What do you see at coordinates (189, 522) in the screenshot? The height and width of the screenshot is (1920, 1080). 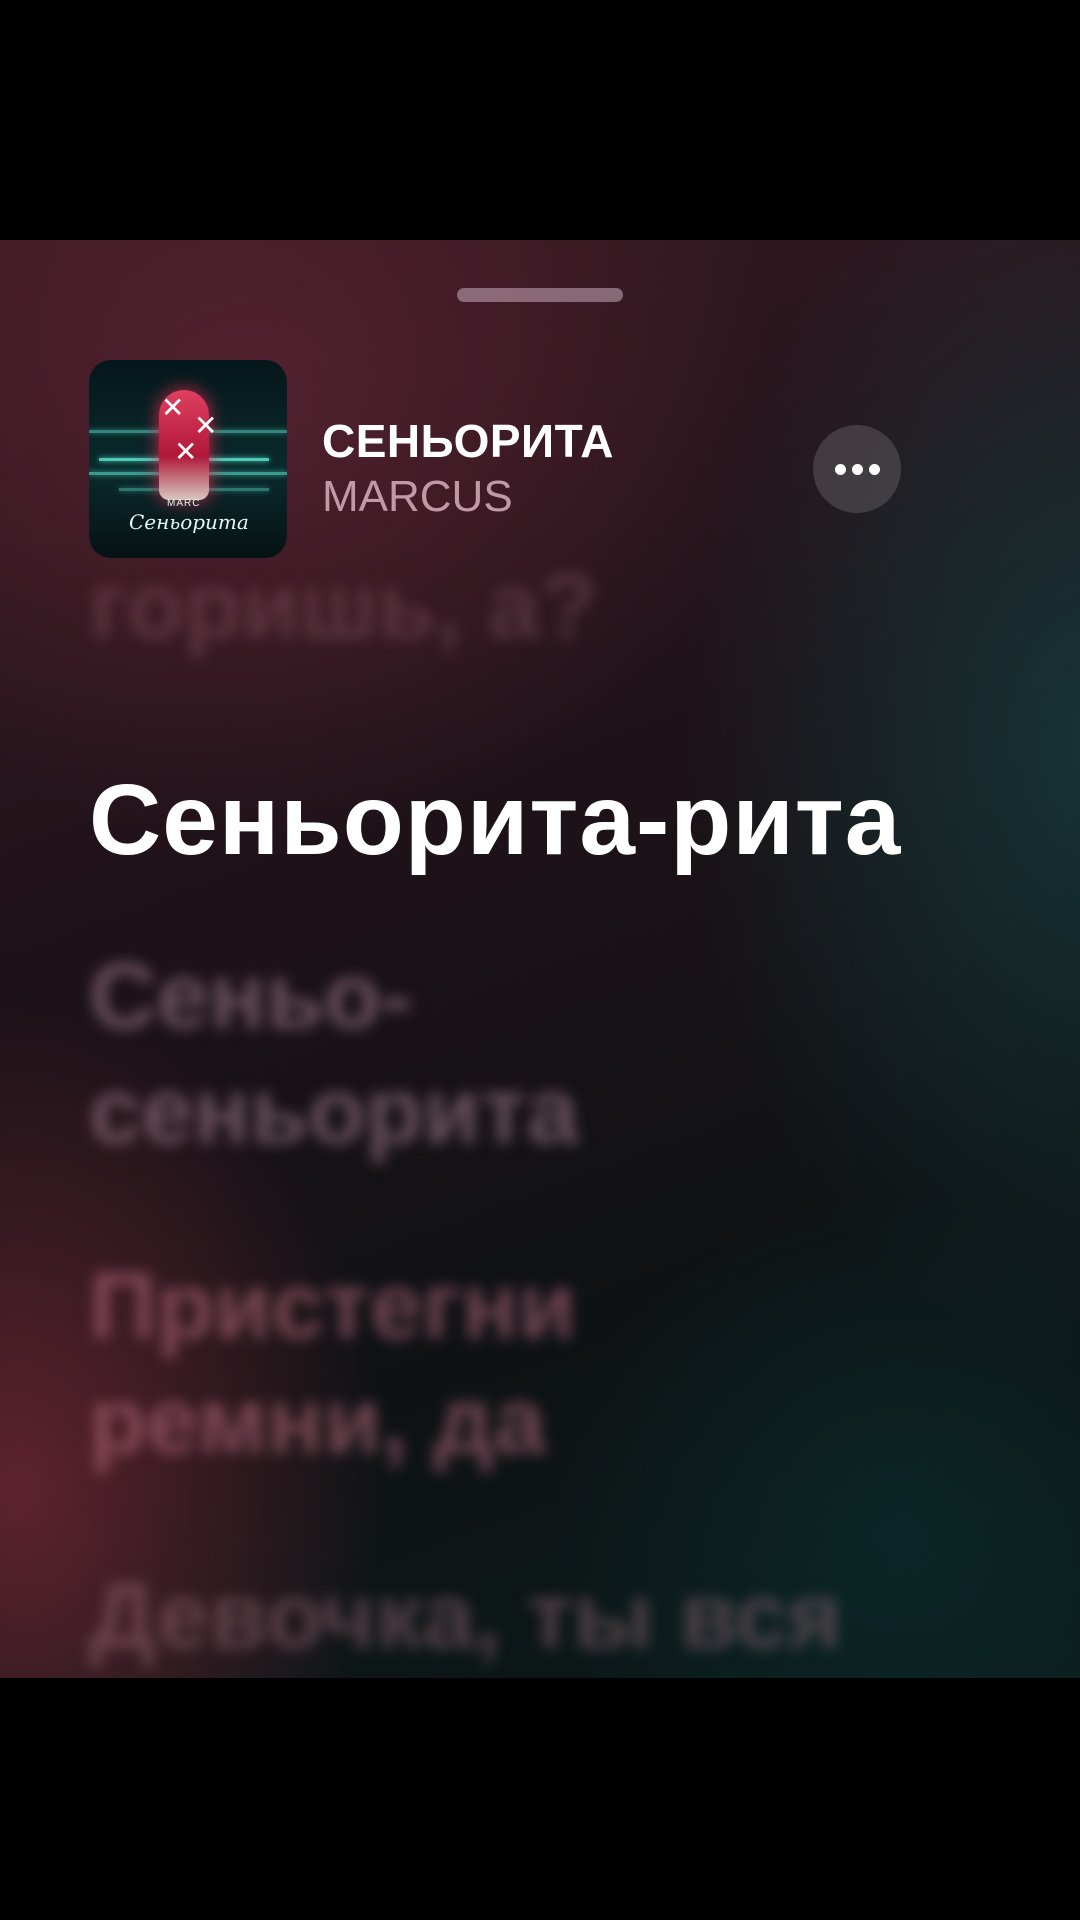 I see `artwork-caption: Сеньорита` at bounding box center [189, 522].